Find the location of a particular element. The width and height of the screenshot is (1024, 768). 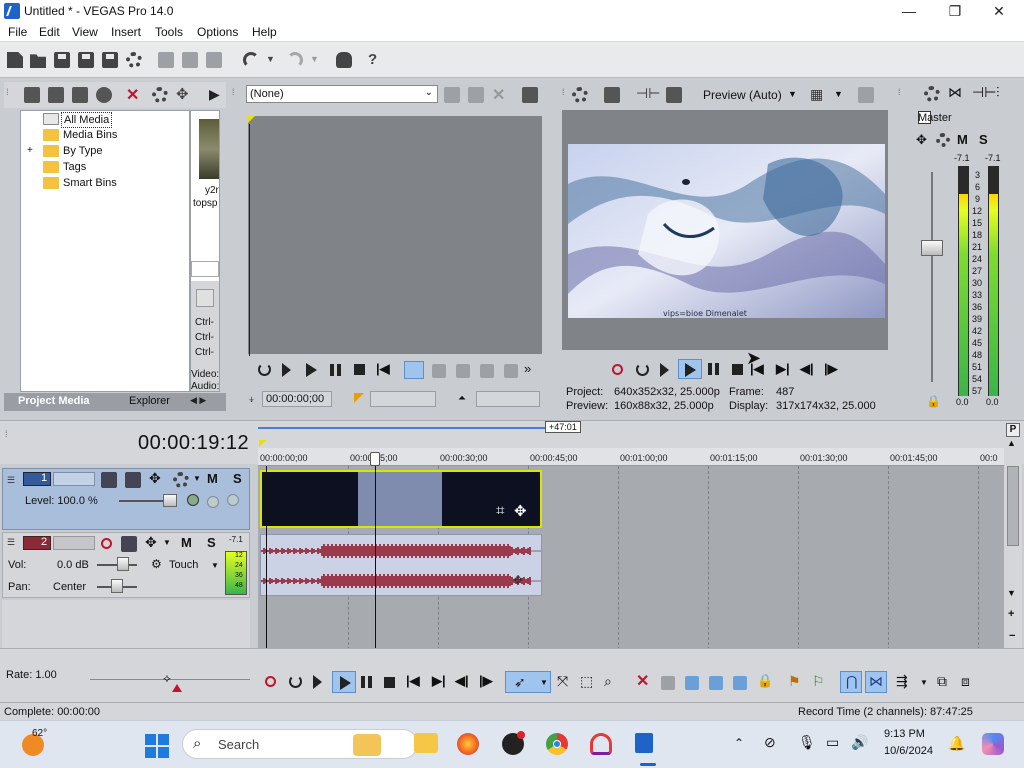

record-icon is located at coordinates (270, 681).